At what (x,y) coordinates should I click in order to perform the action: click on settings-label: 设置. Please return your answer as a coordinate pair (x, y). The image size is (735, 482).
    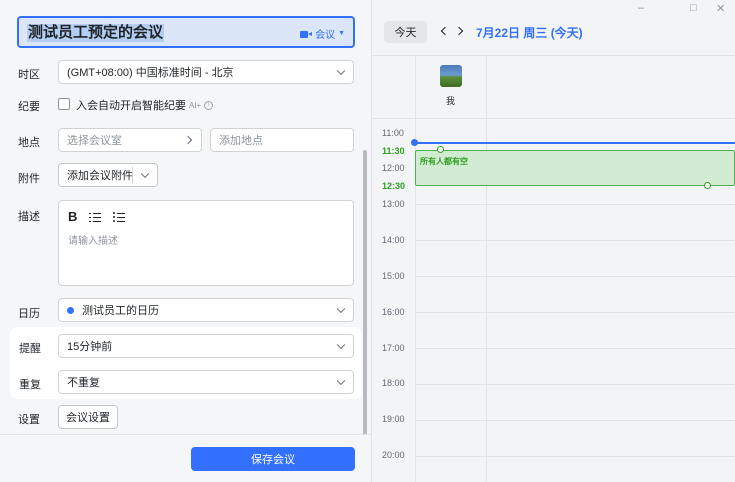
    Looking at the image, I should click on (29, 420).